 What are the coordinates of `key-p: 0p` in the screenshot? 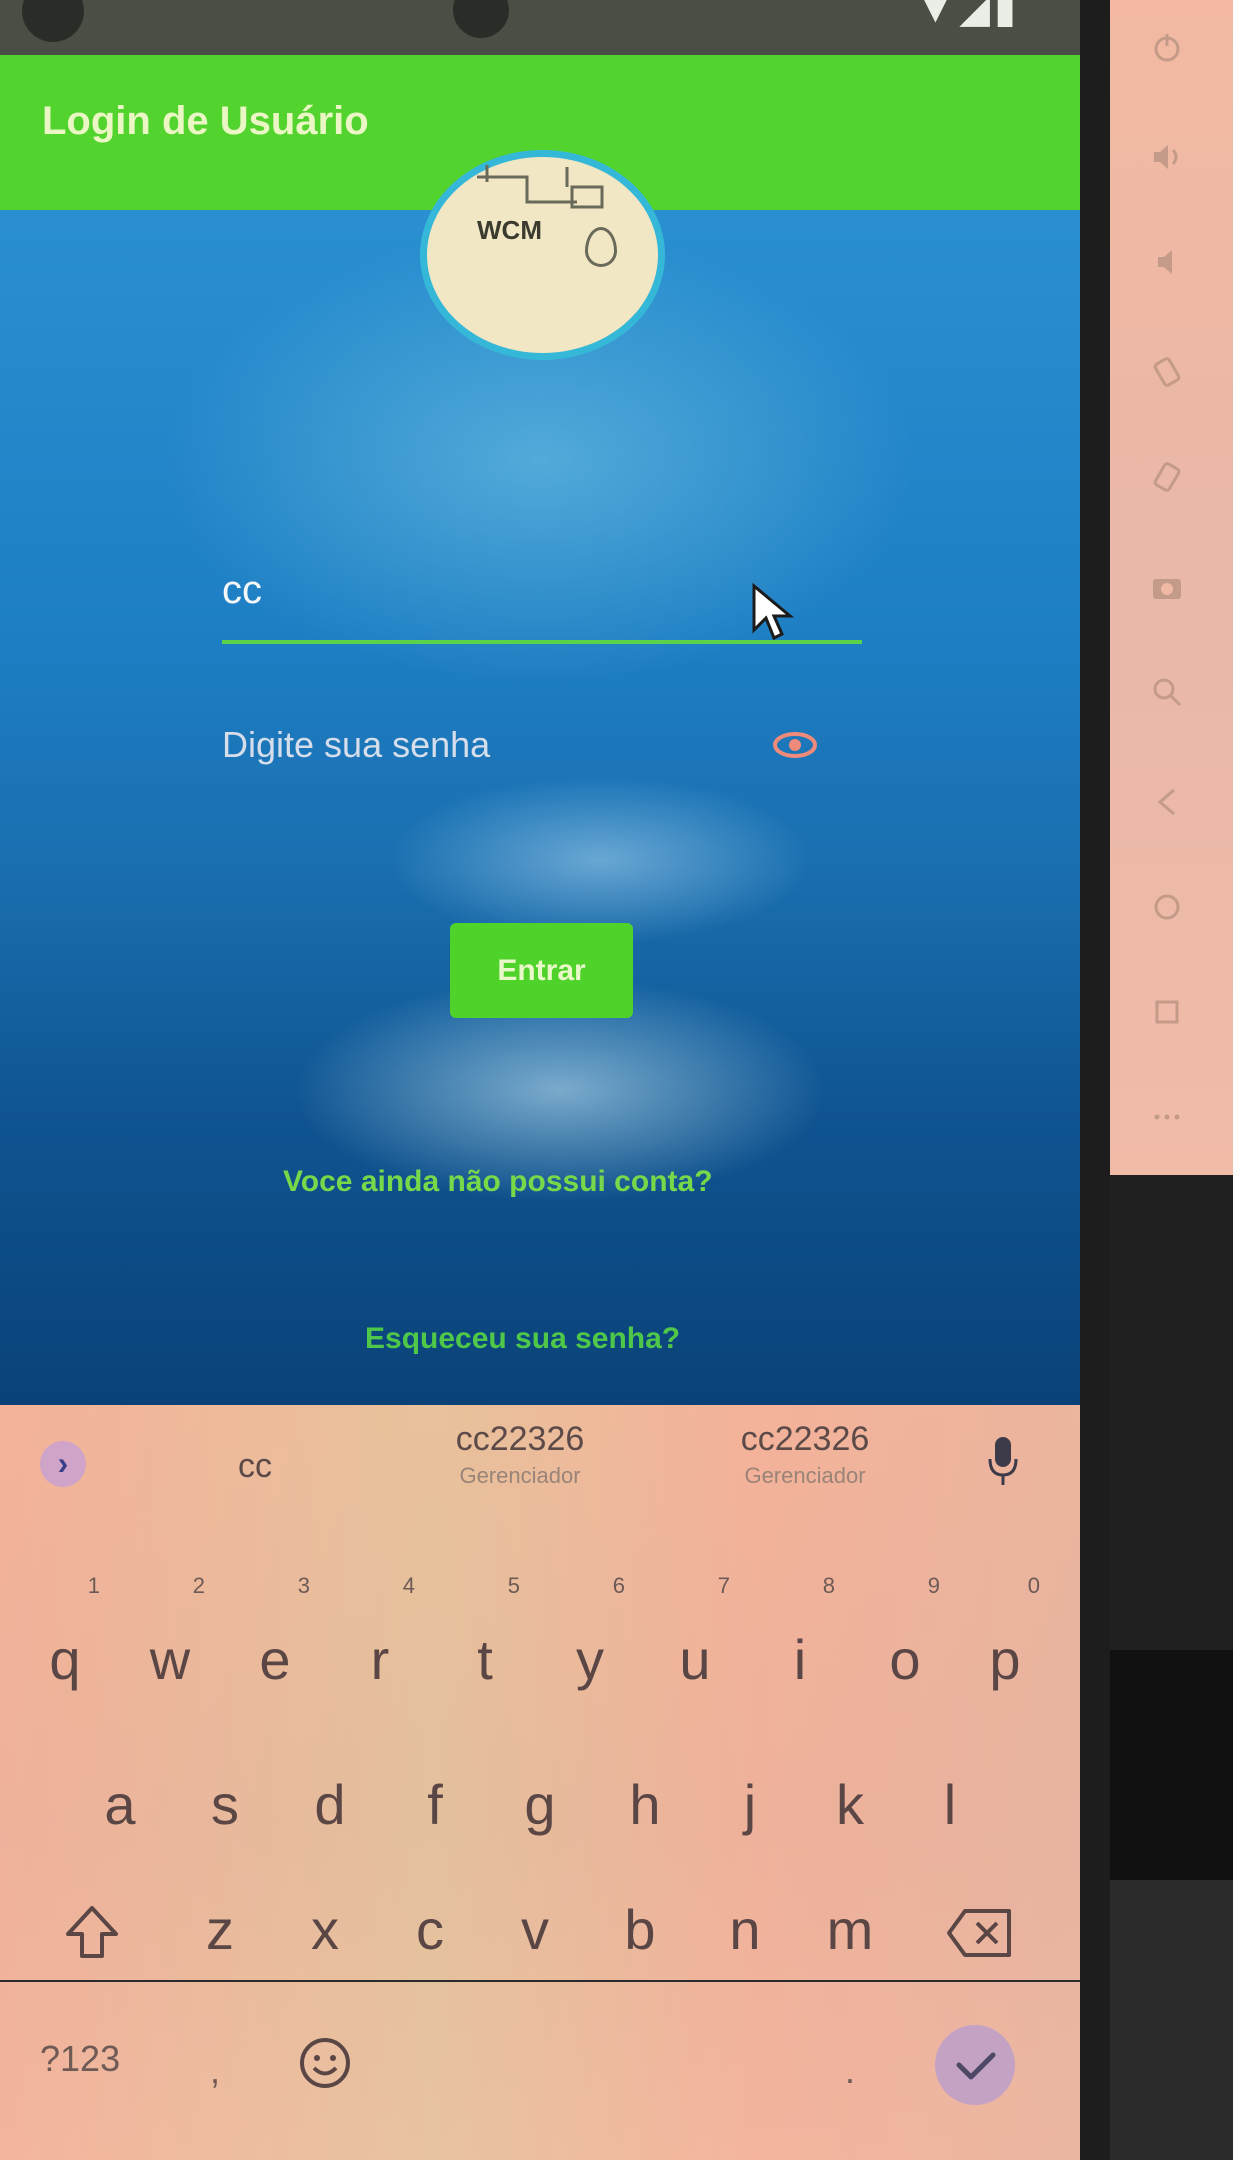 It's located at (1005, 1645).